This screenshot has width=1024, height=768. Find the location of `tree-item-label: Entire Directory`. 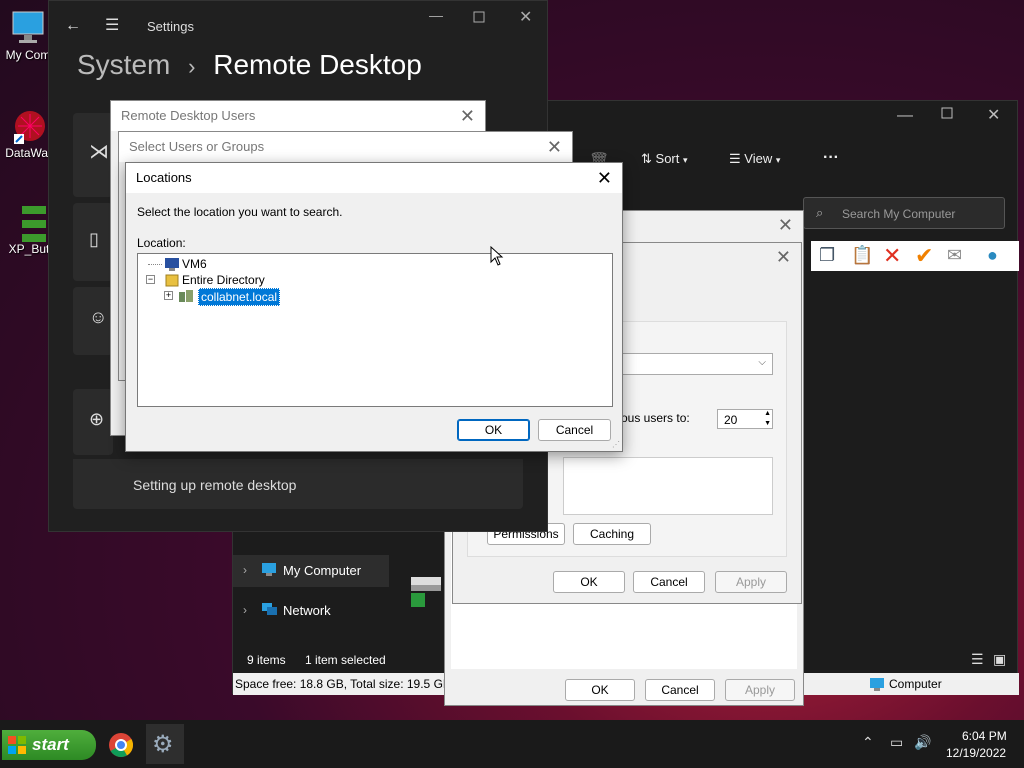

tree-item-label: Entire Directory is located at coordinates (223, 280).